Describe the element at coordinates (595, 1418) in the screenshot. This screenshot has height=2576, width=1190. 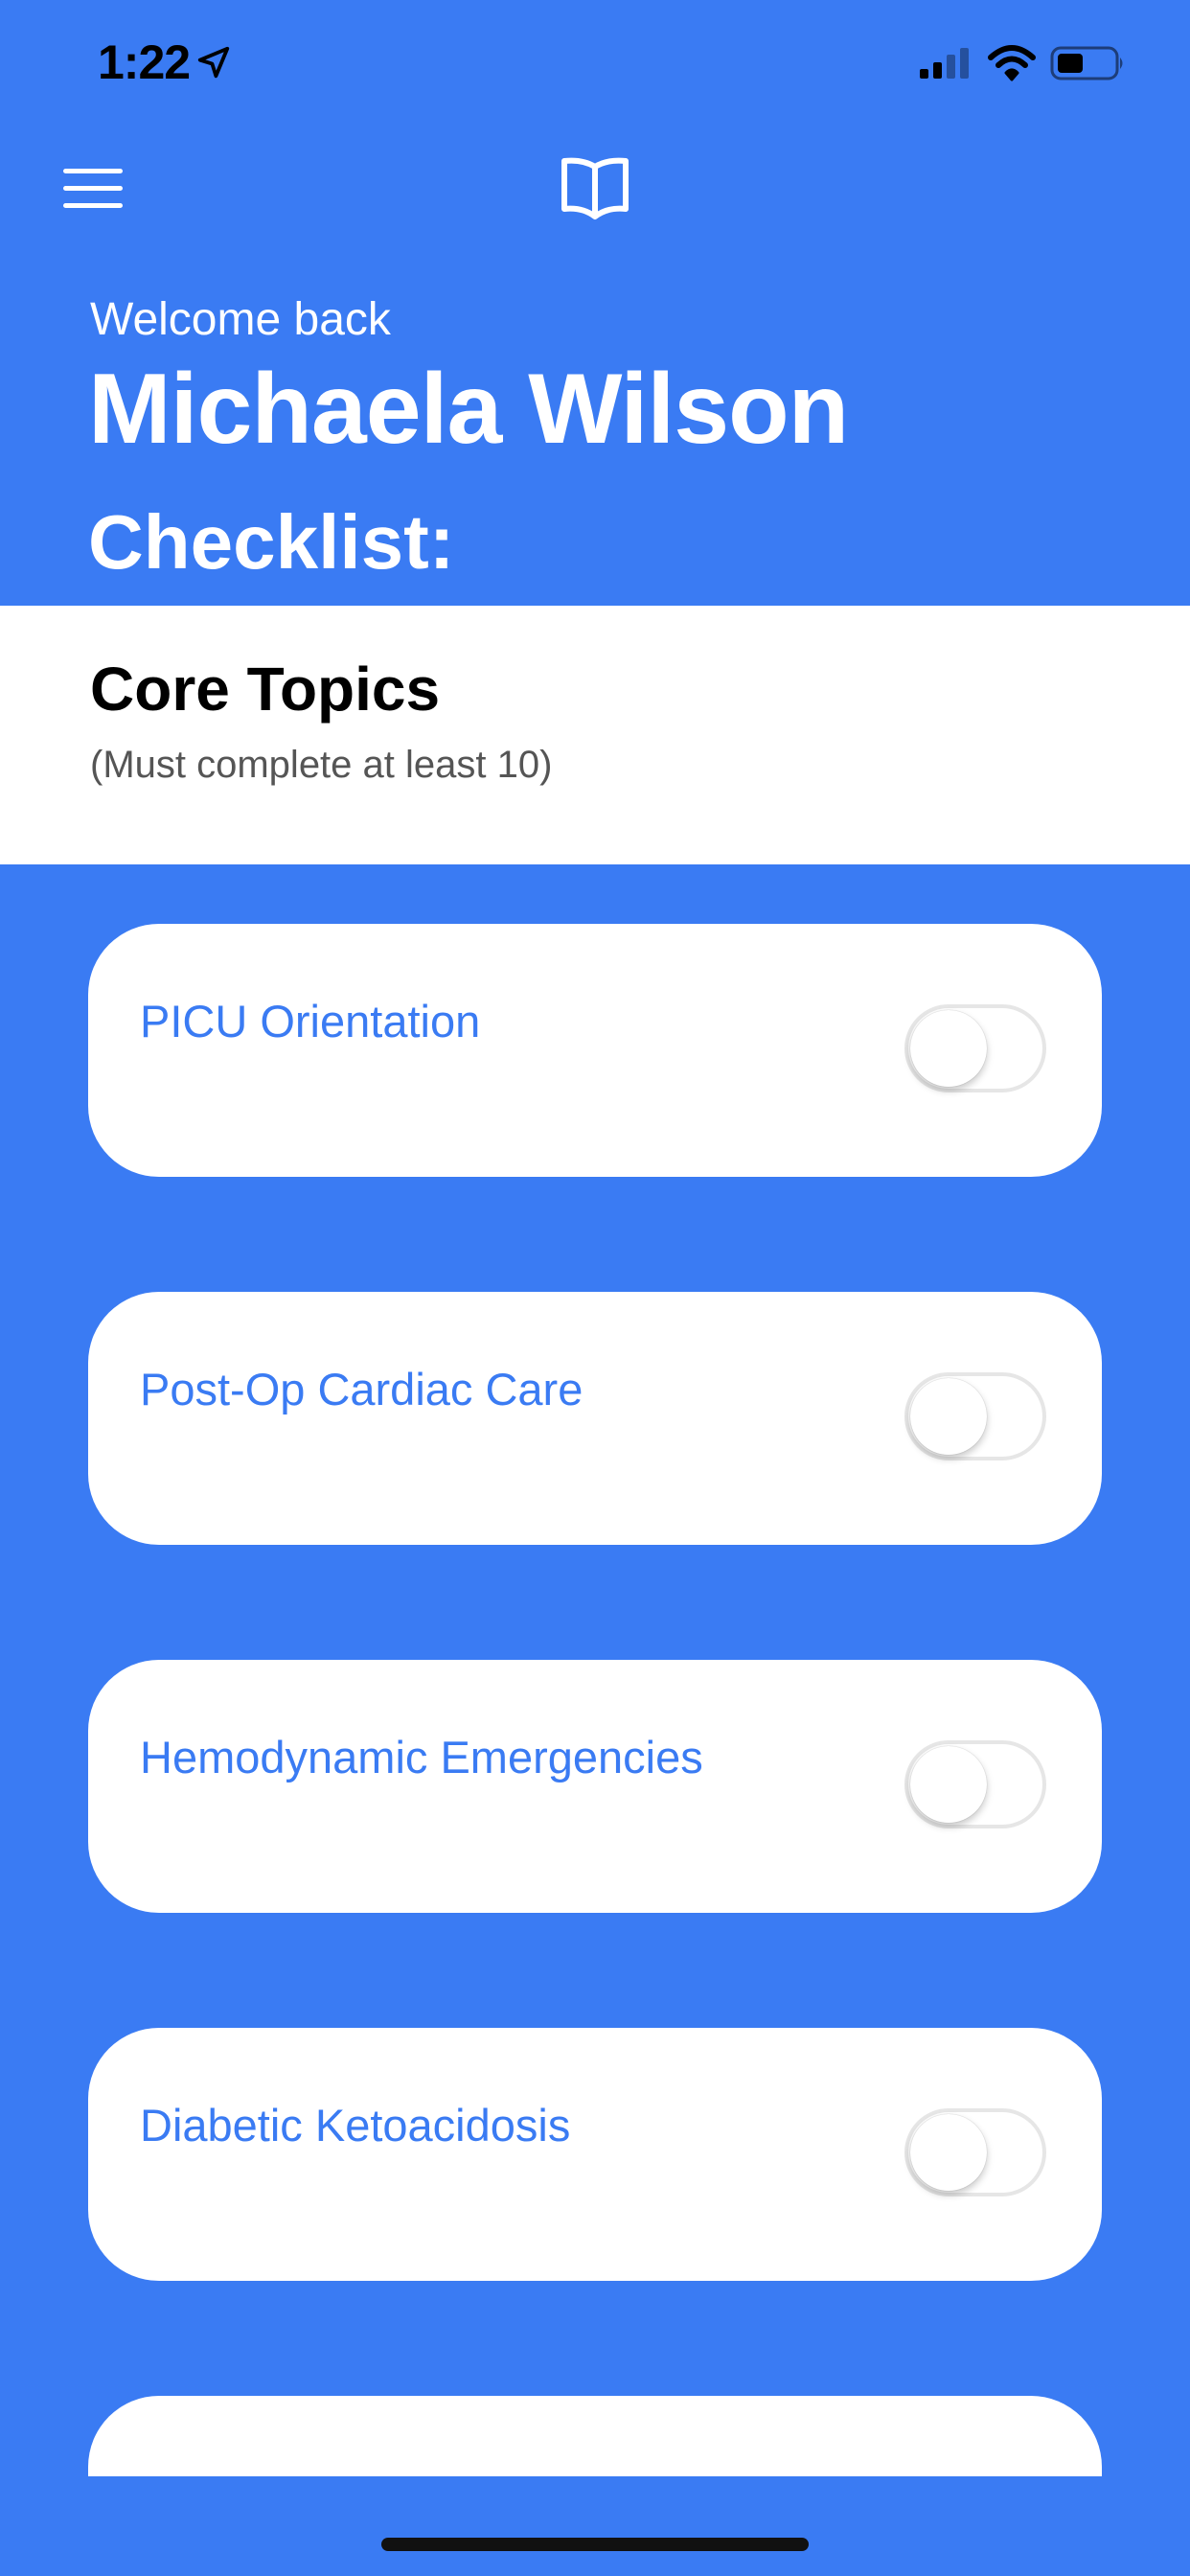
I see `checklist-item-card: Post-Op Cardiac Care` at that location.